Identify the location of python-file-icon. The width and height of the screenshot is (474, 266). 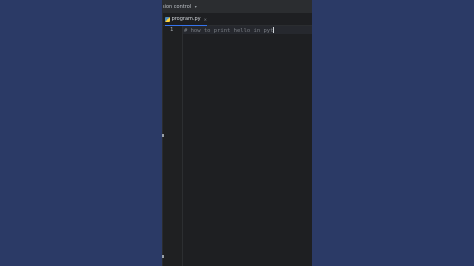
(167, 19).